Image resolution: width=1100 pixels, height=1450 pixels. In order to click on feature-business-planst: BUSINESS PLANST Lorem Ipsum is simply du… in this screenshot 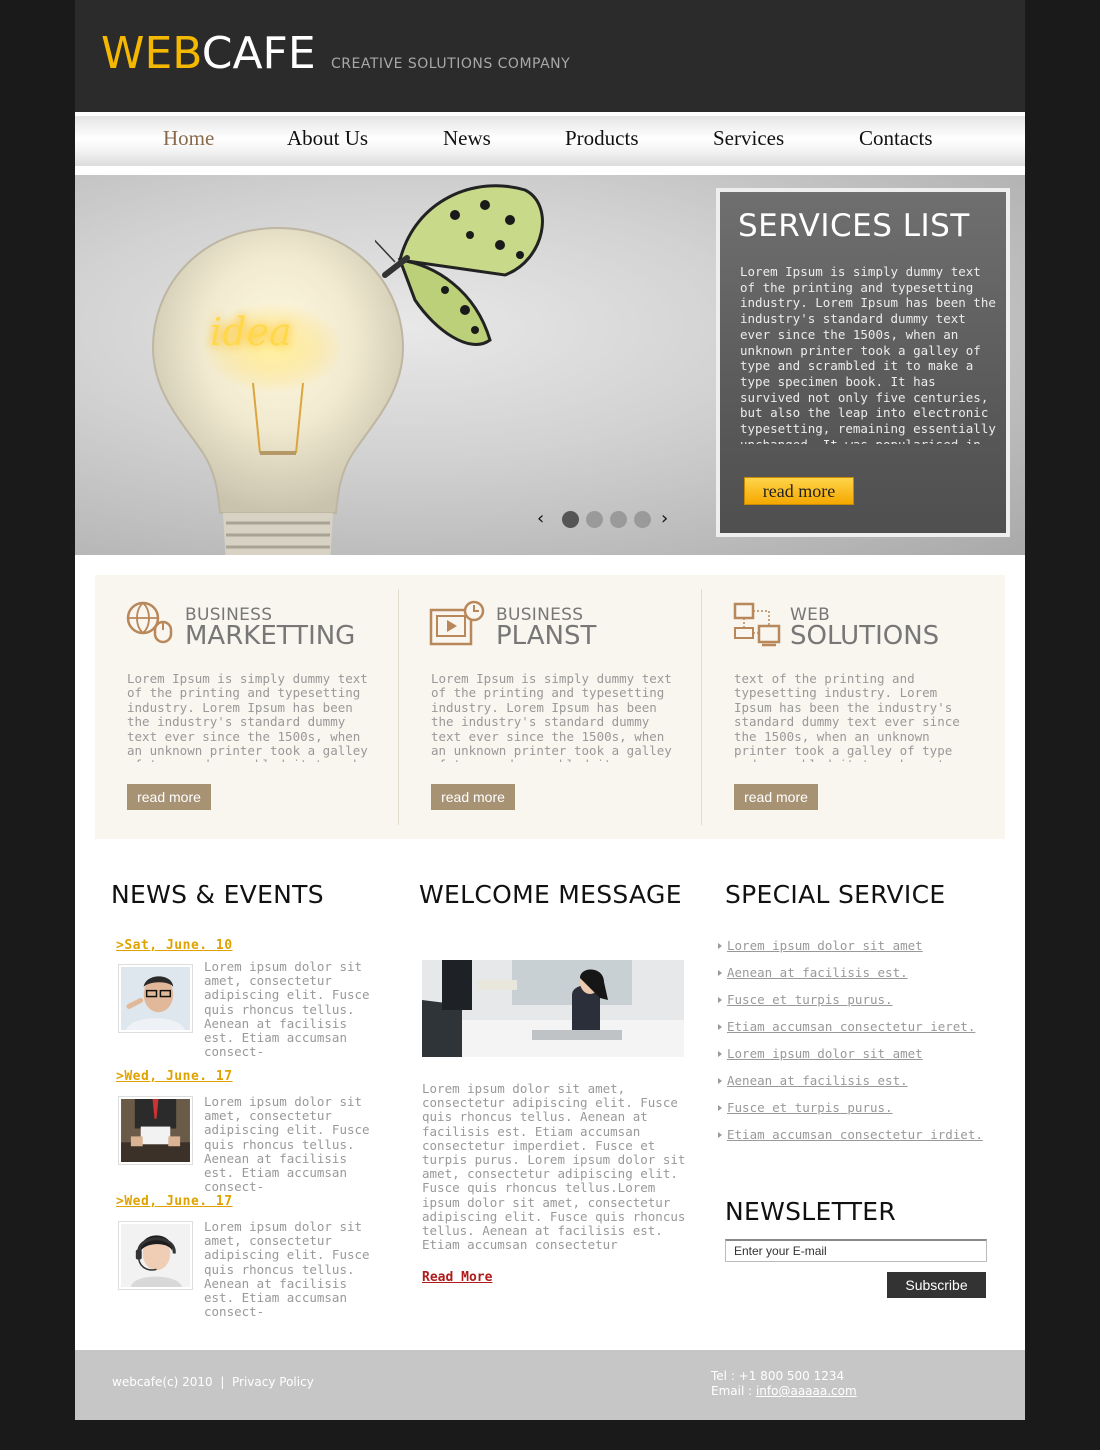, I will do `click(550, 707)`.